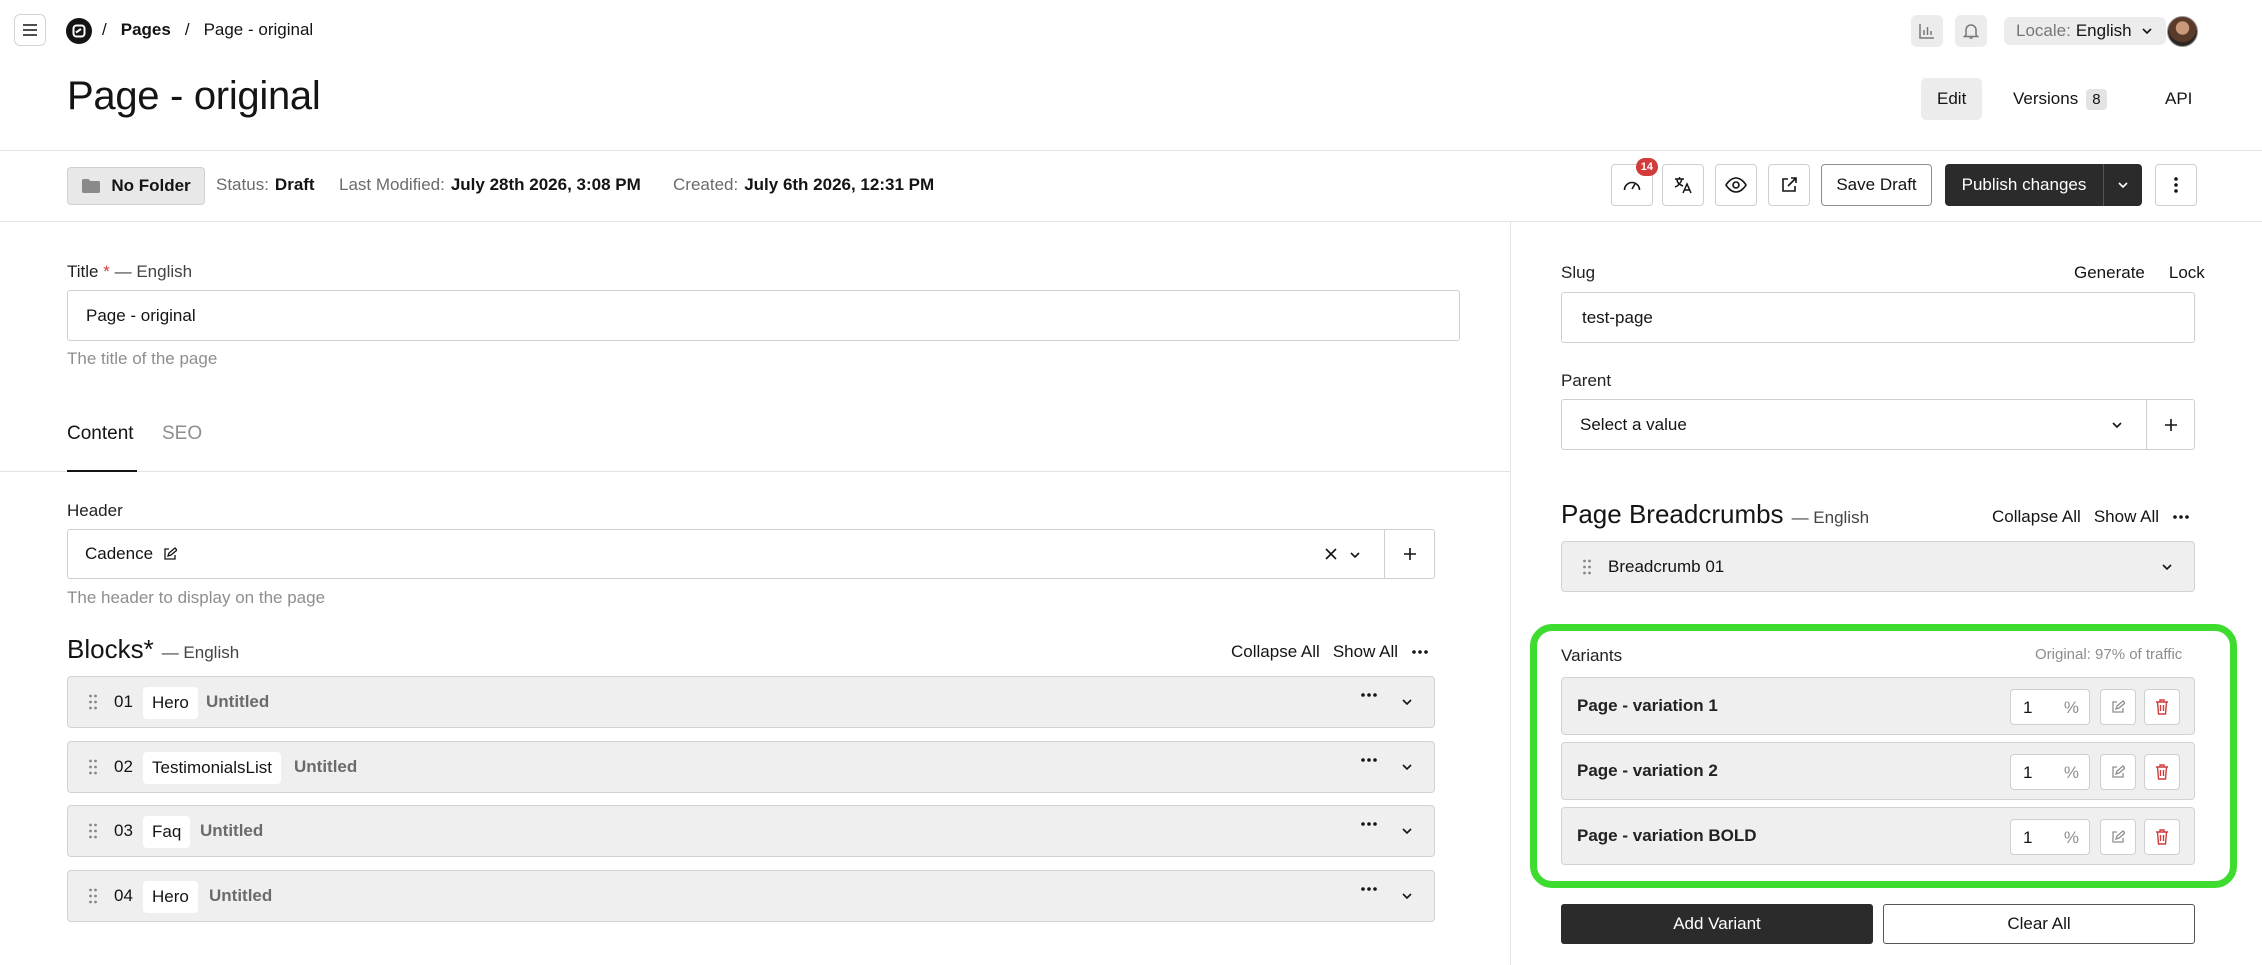  What do you see at coordinates (146, 30) in the screenshot?
I see `breadcrumb-pages-link: Pages` at bounding box center [146, 30].